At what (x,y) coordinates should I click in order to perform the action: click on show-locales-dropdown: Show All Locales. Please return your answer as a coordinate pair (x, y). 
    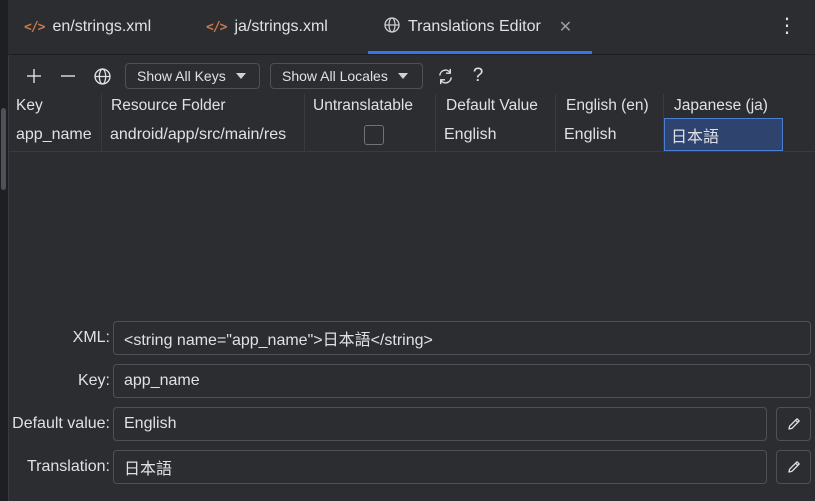
    Looking at the image, I should click on (346, 76).